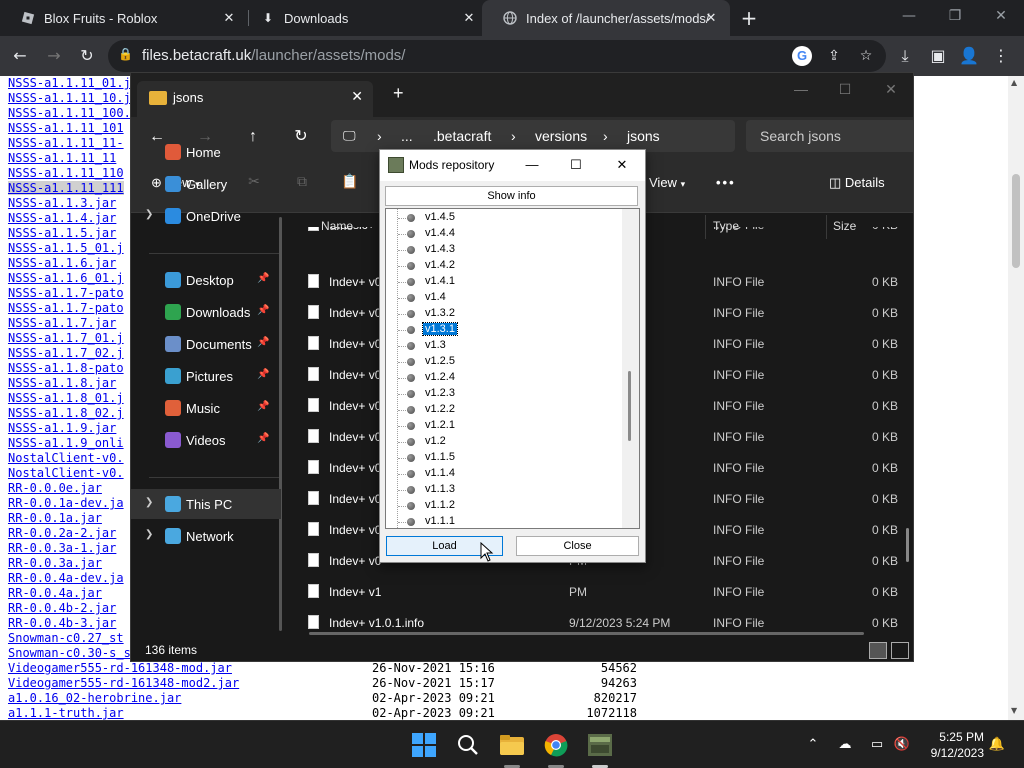  I want to click on breadcrumb-betacraft: .betacraft, so click(462, 136).